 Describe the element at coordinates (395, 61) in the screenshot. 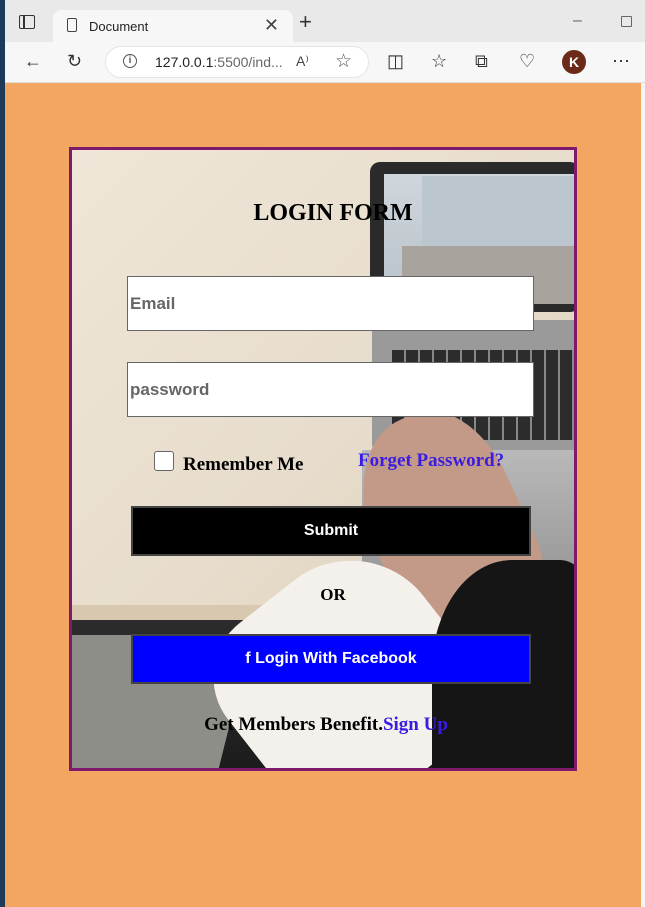

I see `split-screen-icon: ◫` at that location.